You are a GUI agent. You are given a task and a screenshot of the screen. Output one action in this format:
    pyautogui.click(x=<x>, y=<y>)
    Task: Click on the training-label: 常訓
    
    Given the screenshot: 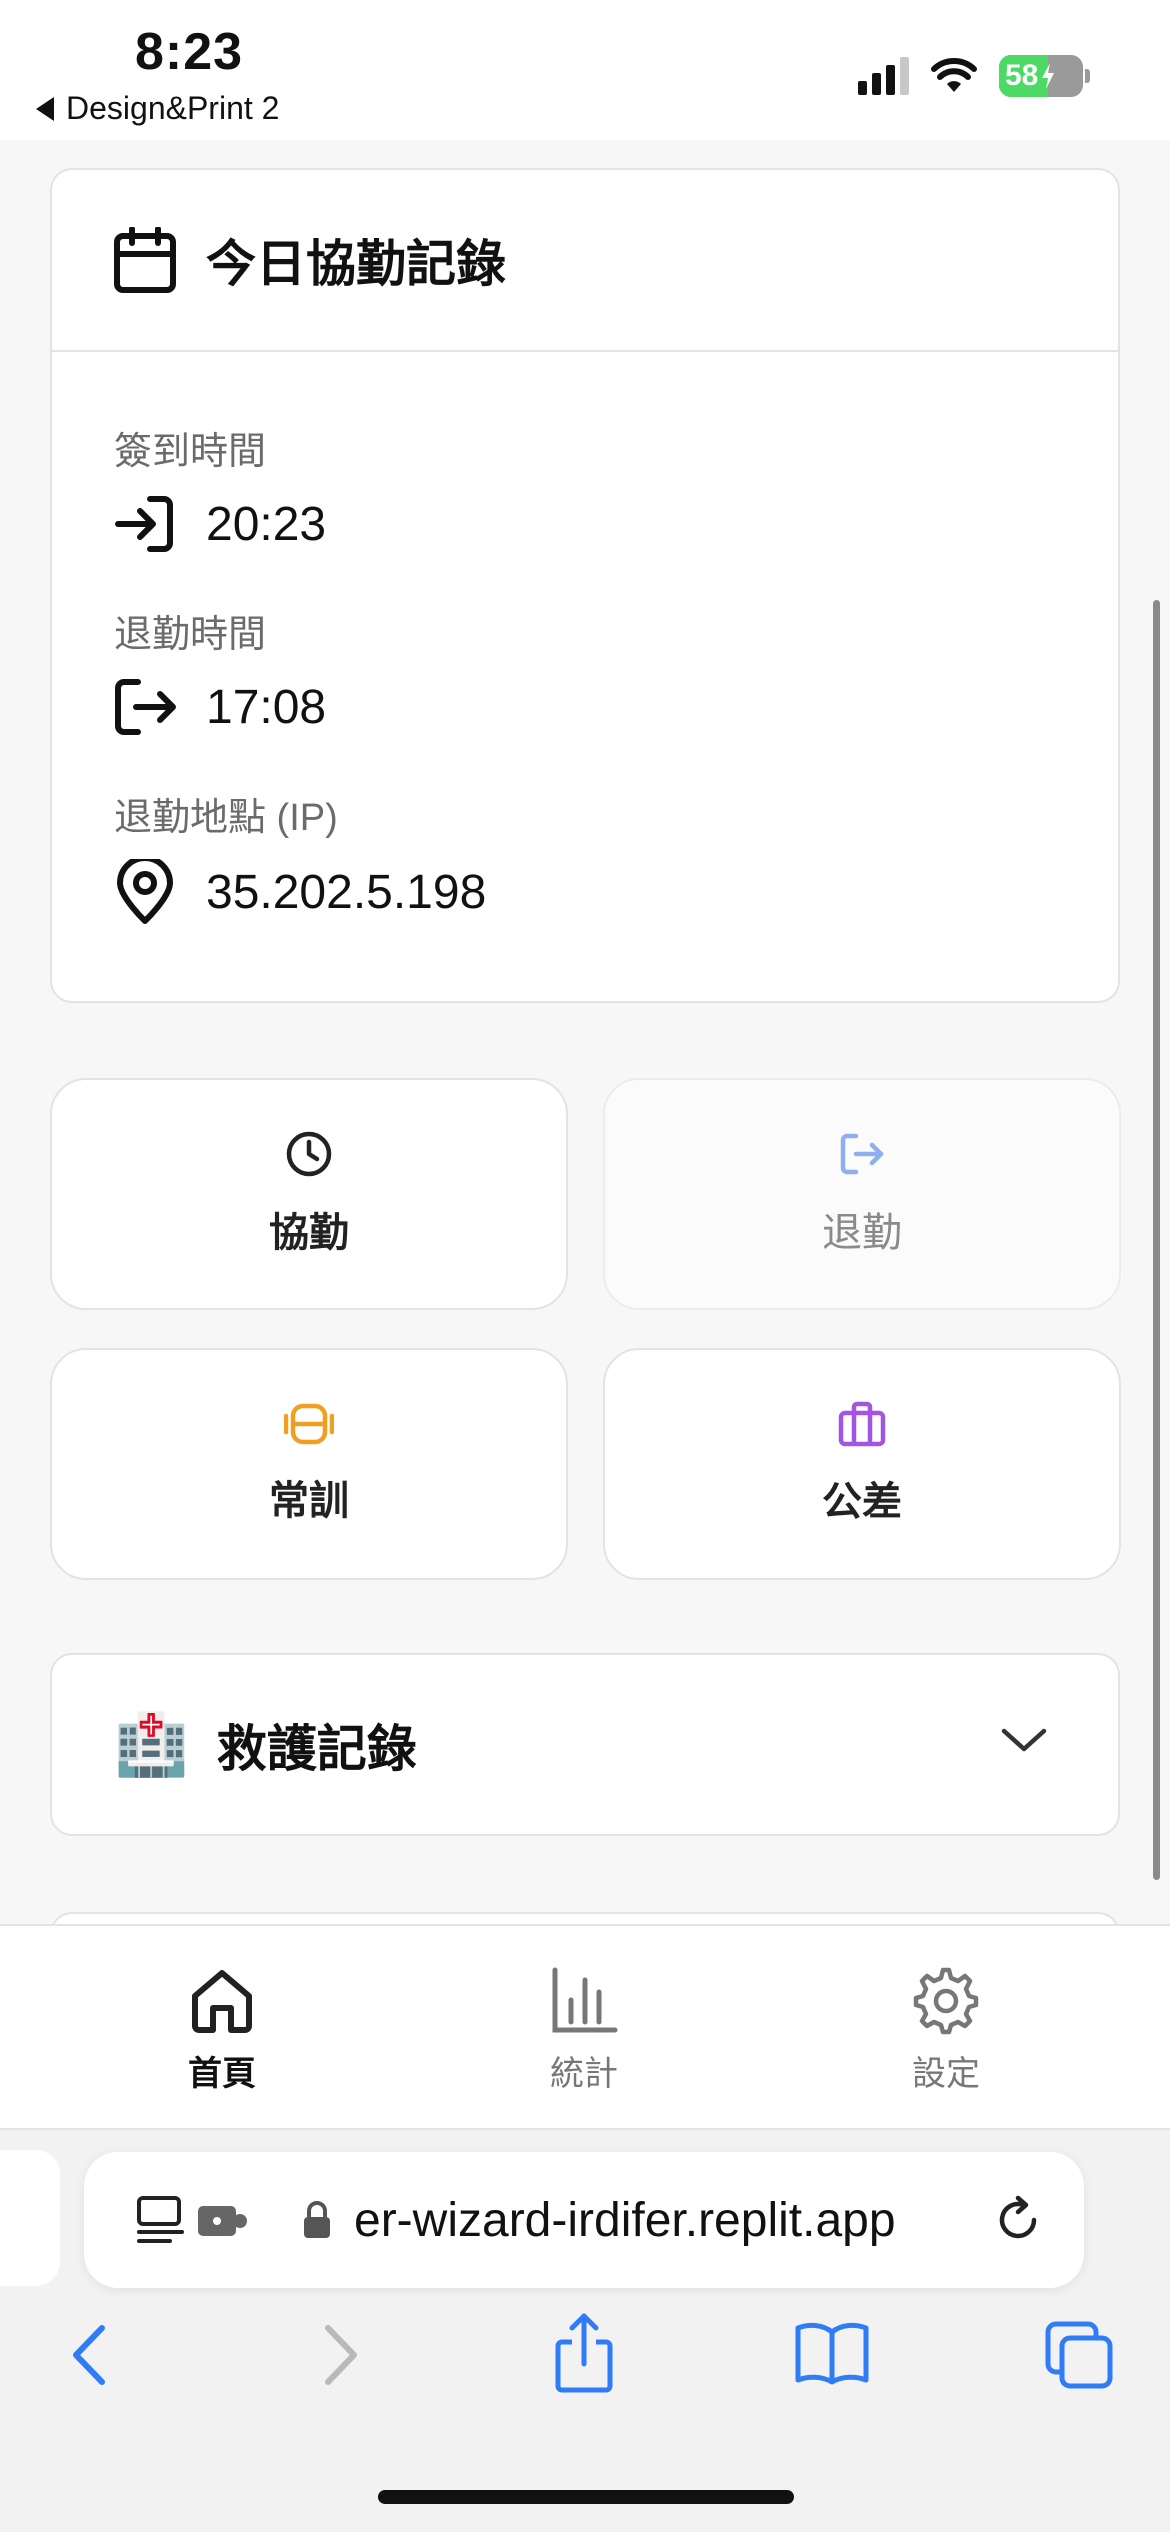 What is the action you would take?
    pyautogui.click(x=309, y=1501)
    